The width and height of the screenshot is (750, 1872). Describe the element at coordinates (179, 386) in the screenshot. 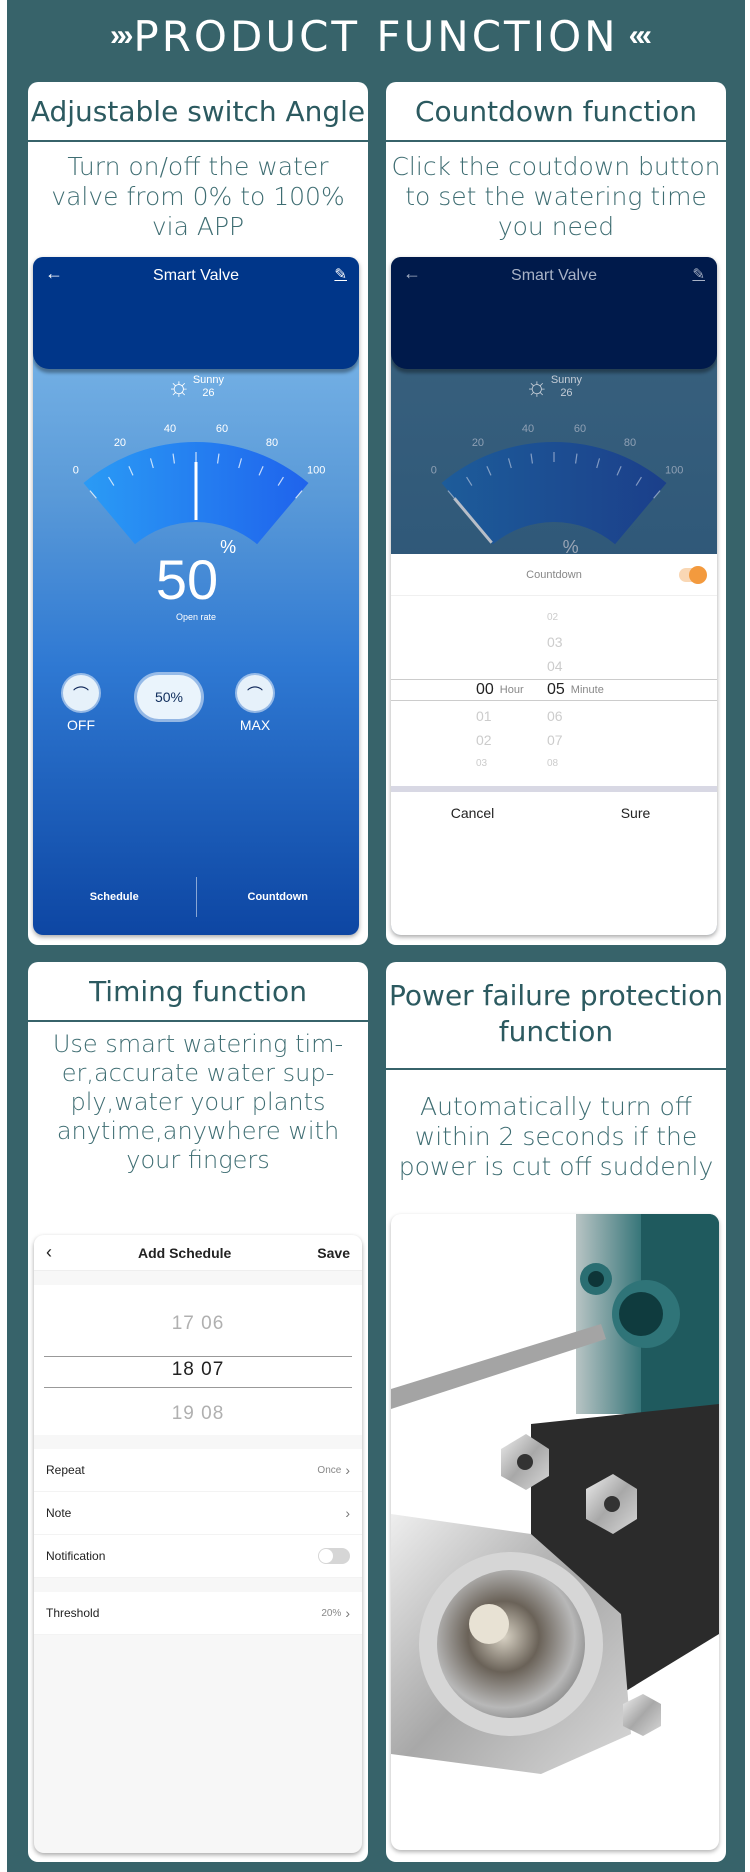

I see `sun-icon: ☼` at that location.